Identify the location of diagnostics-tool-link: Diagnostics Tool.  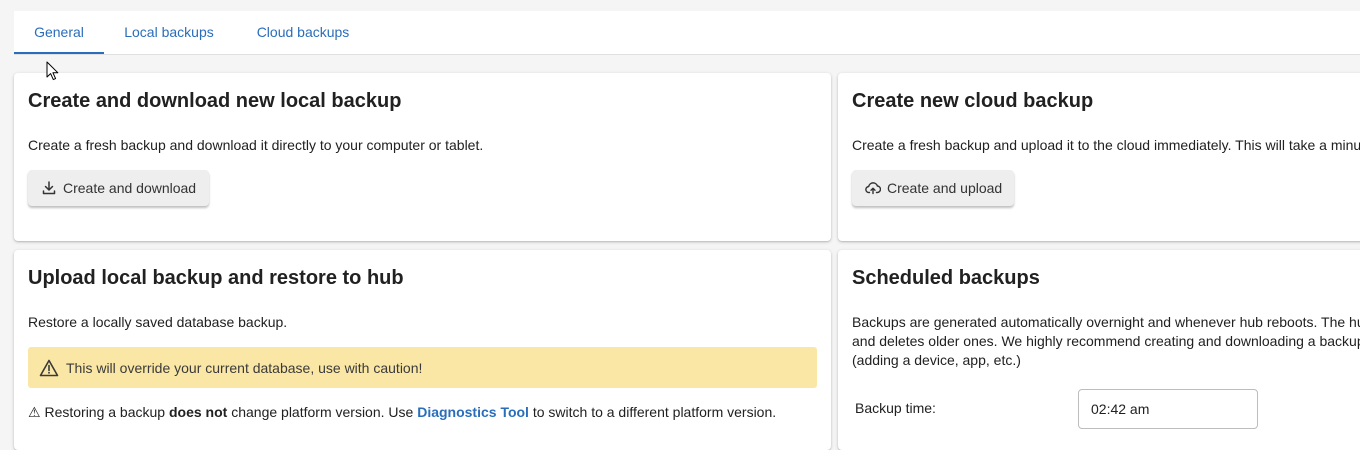
(473, 412).